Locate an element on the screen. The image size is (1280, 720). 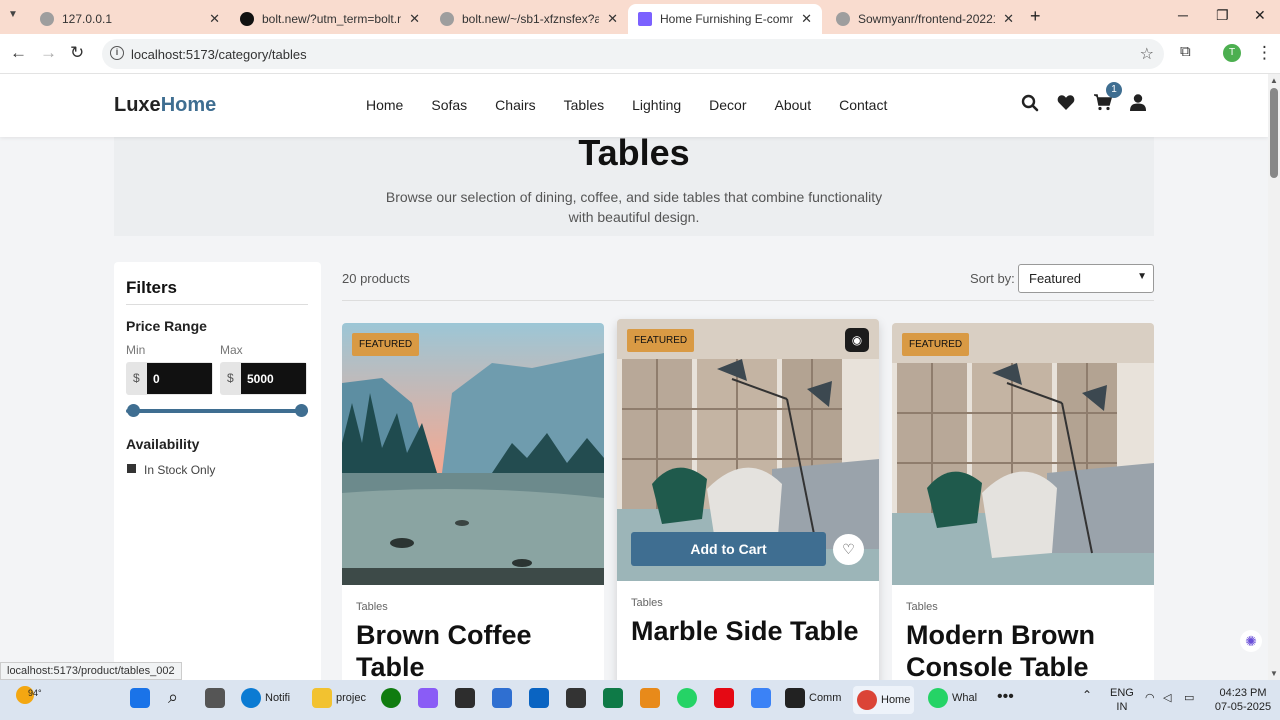
address-bar: i localhost:5173/category/tables ☆ is located at coordinates (633, 54).